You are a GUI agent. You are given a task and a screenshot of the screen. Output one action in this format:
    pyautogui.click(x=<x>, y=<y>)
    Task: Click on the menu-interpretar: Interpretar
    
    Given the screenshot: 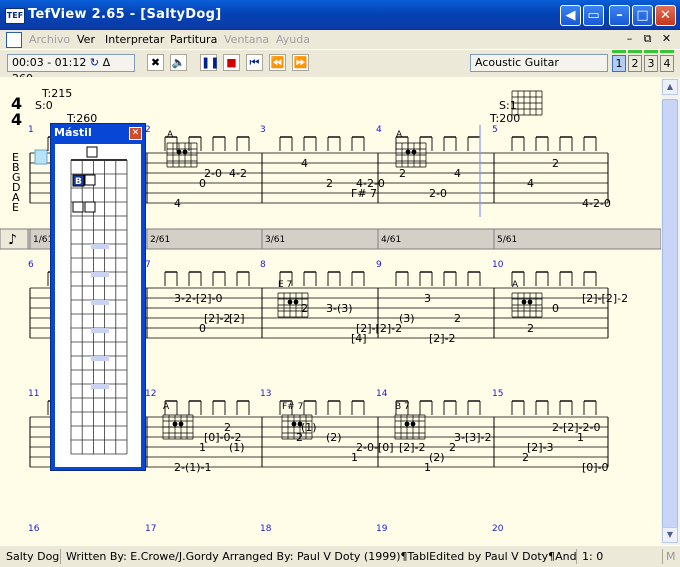 What is the action you would take?
    pyautogui.click(x=134, y=39)
    